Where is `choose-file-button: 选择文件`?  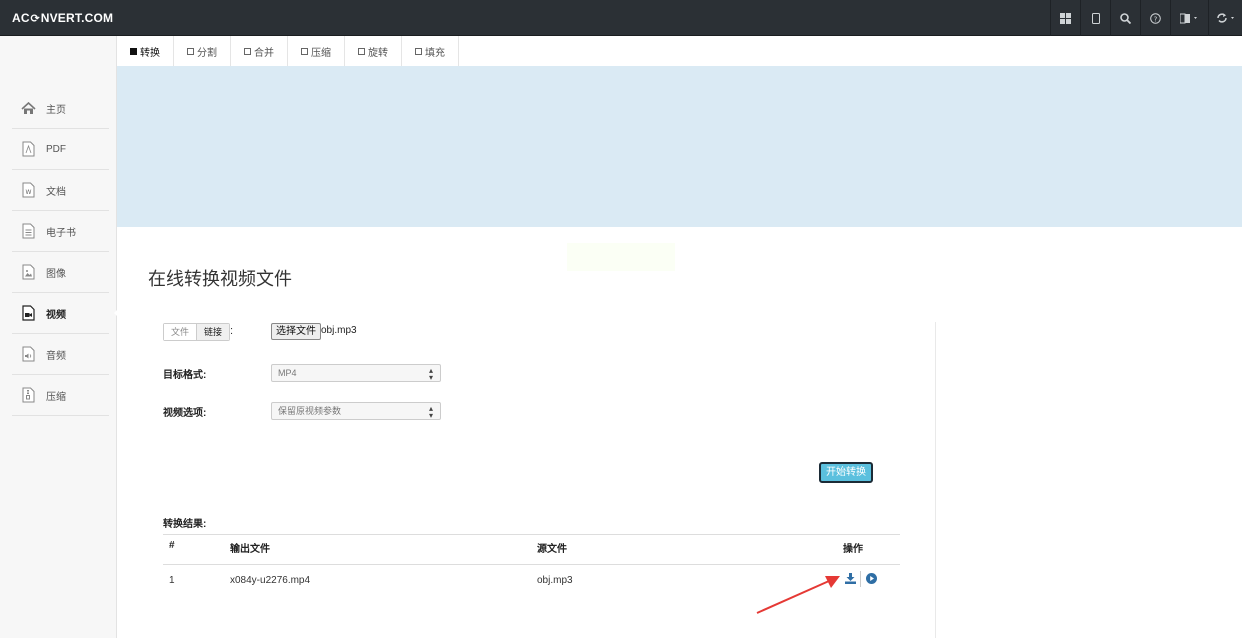
choose-file-button: 选择文件 is located at coordinates (296, 331).